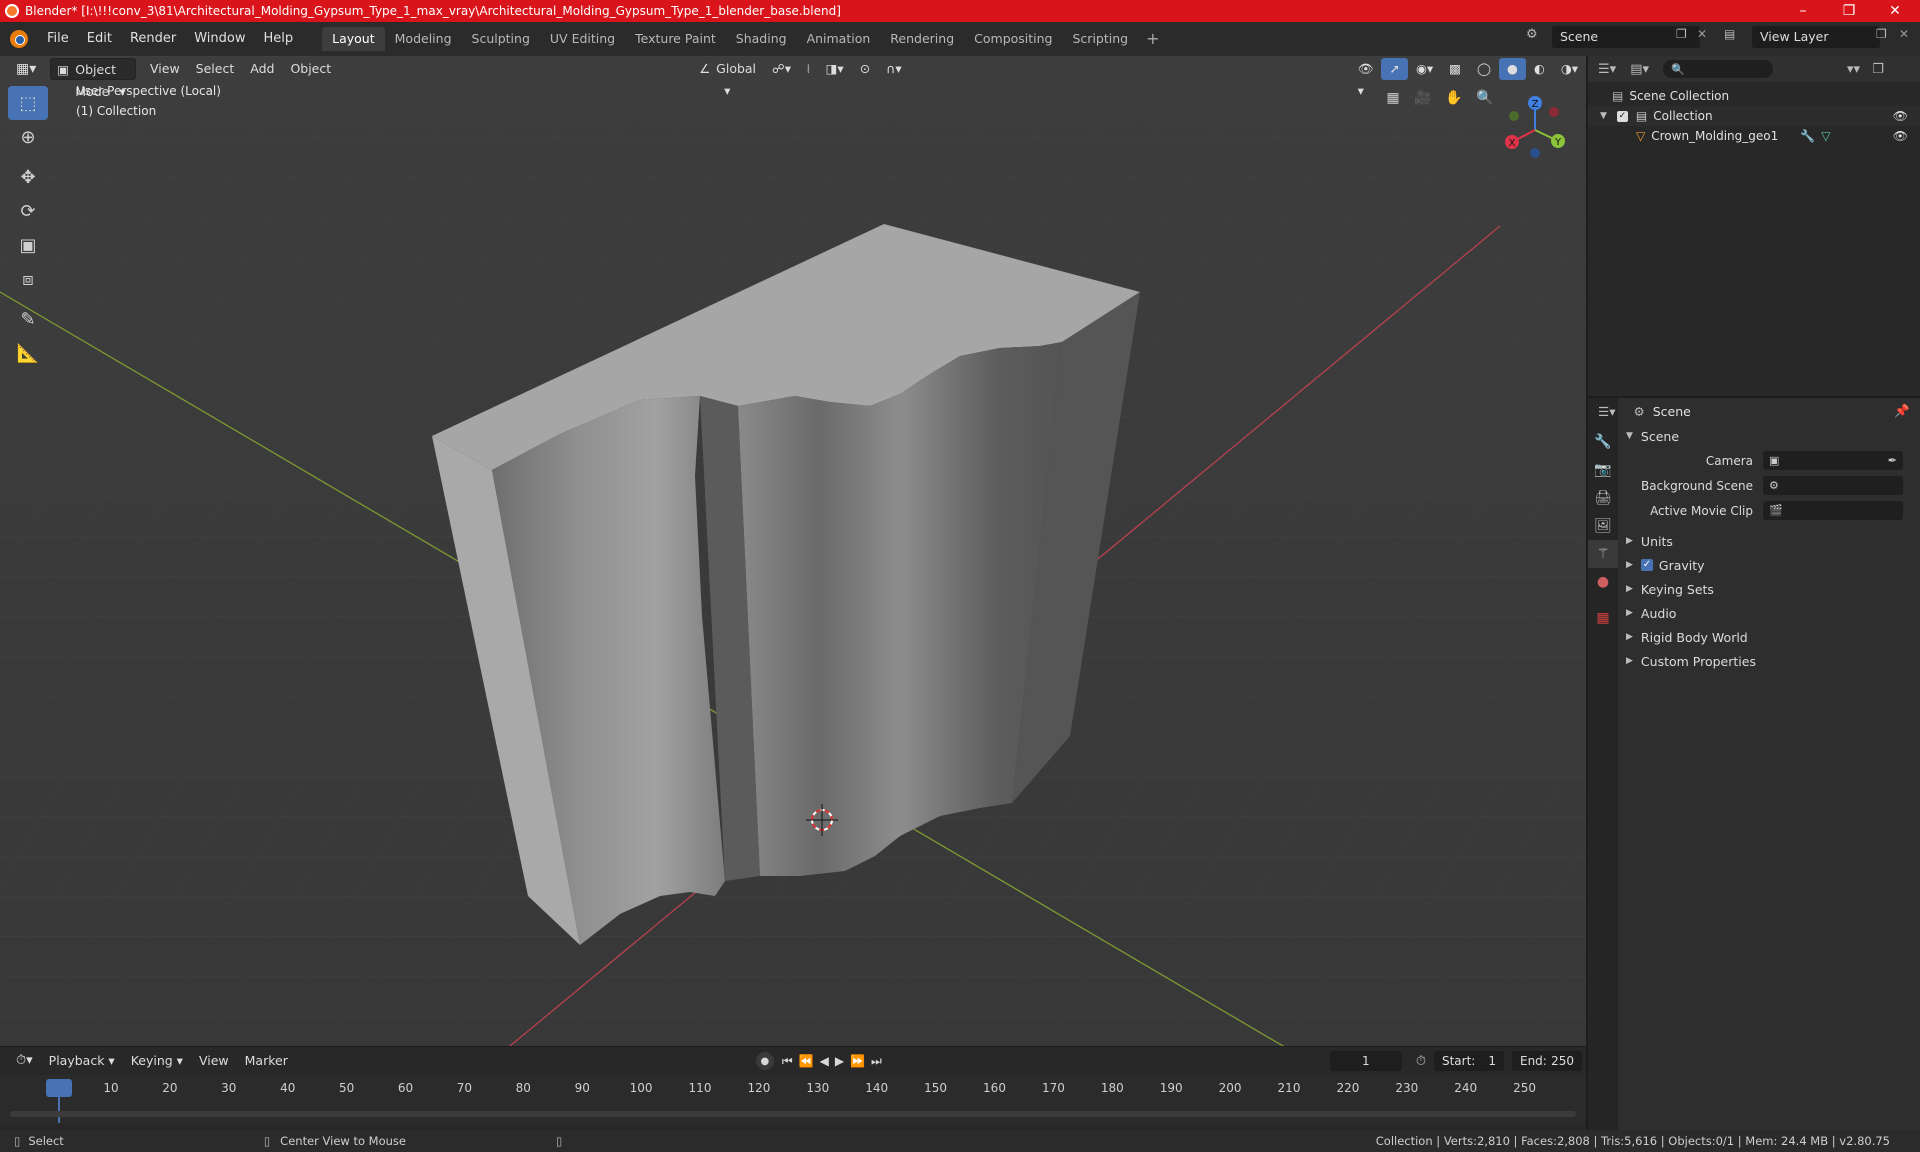 This screenshot has height=1152, width=1920. What do you see at coordinates (1769, 637) in the screenshot?
I see `rigid-body-world-panel-header: ▶ Rigid Body World` at bounding box center [1769, 637].